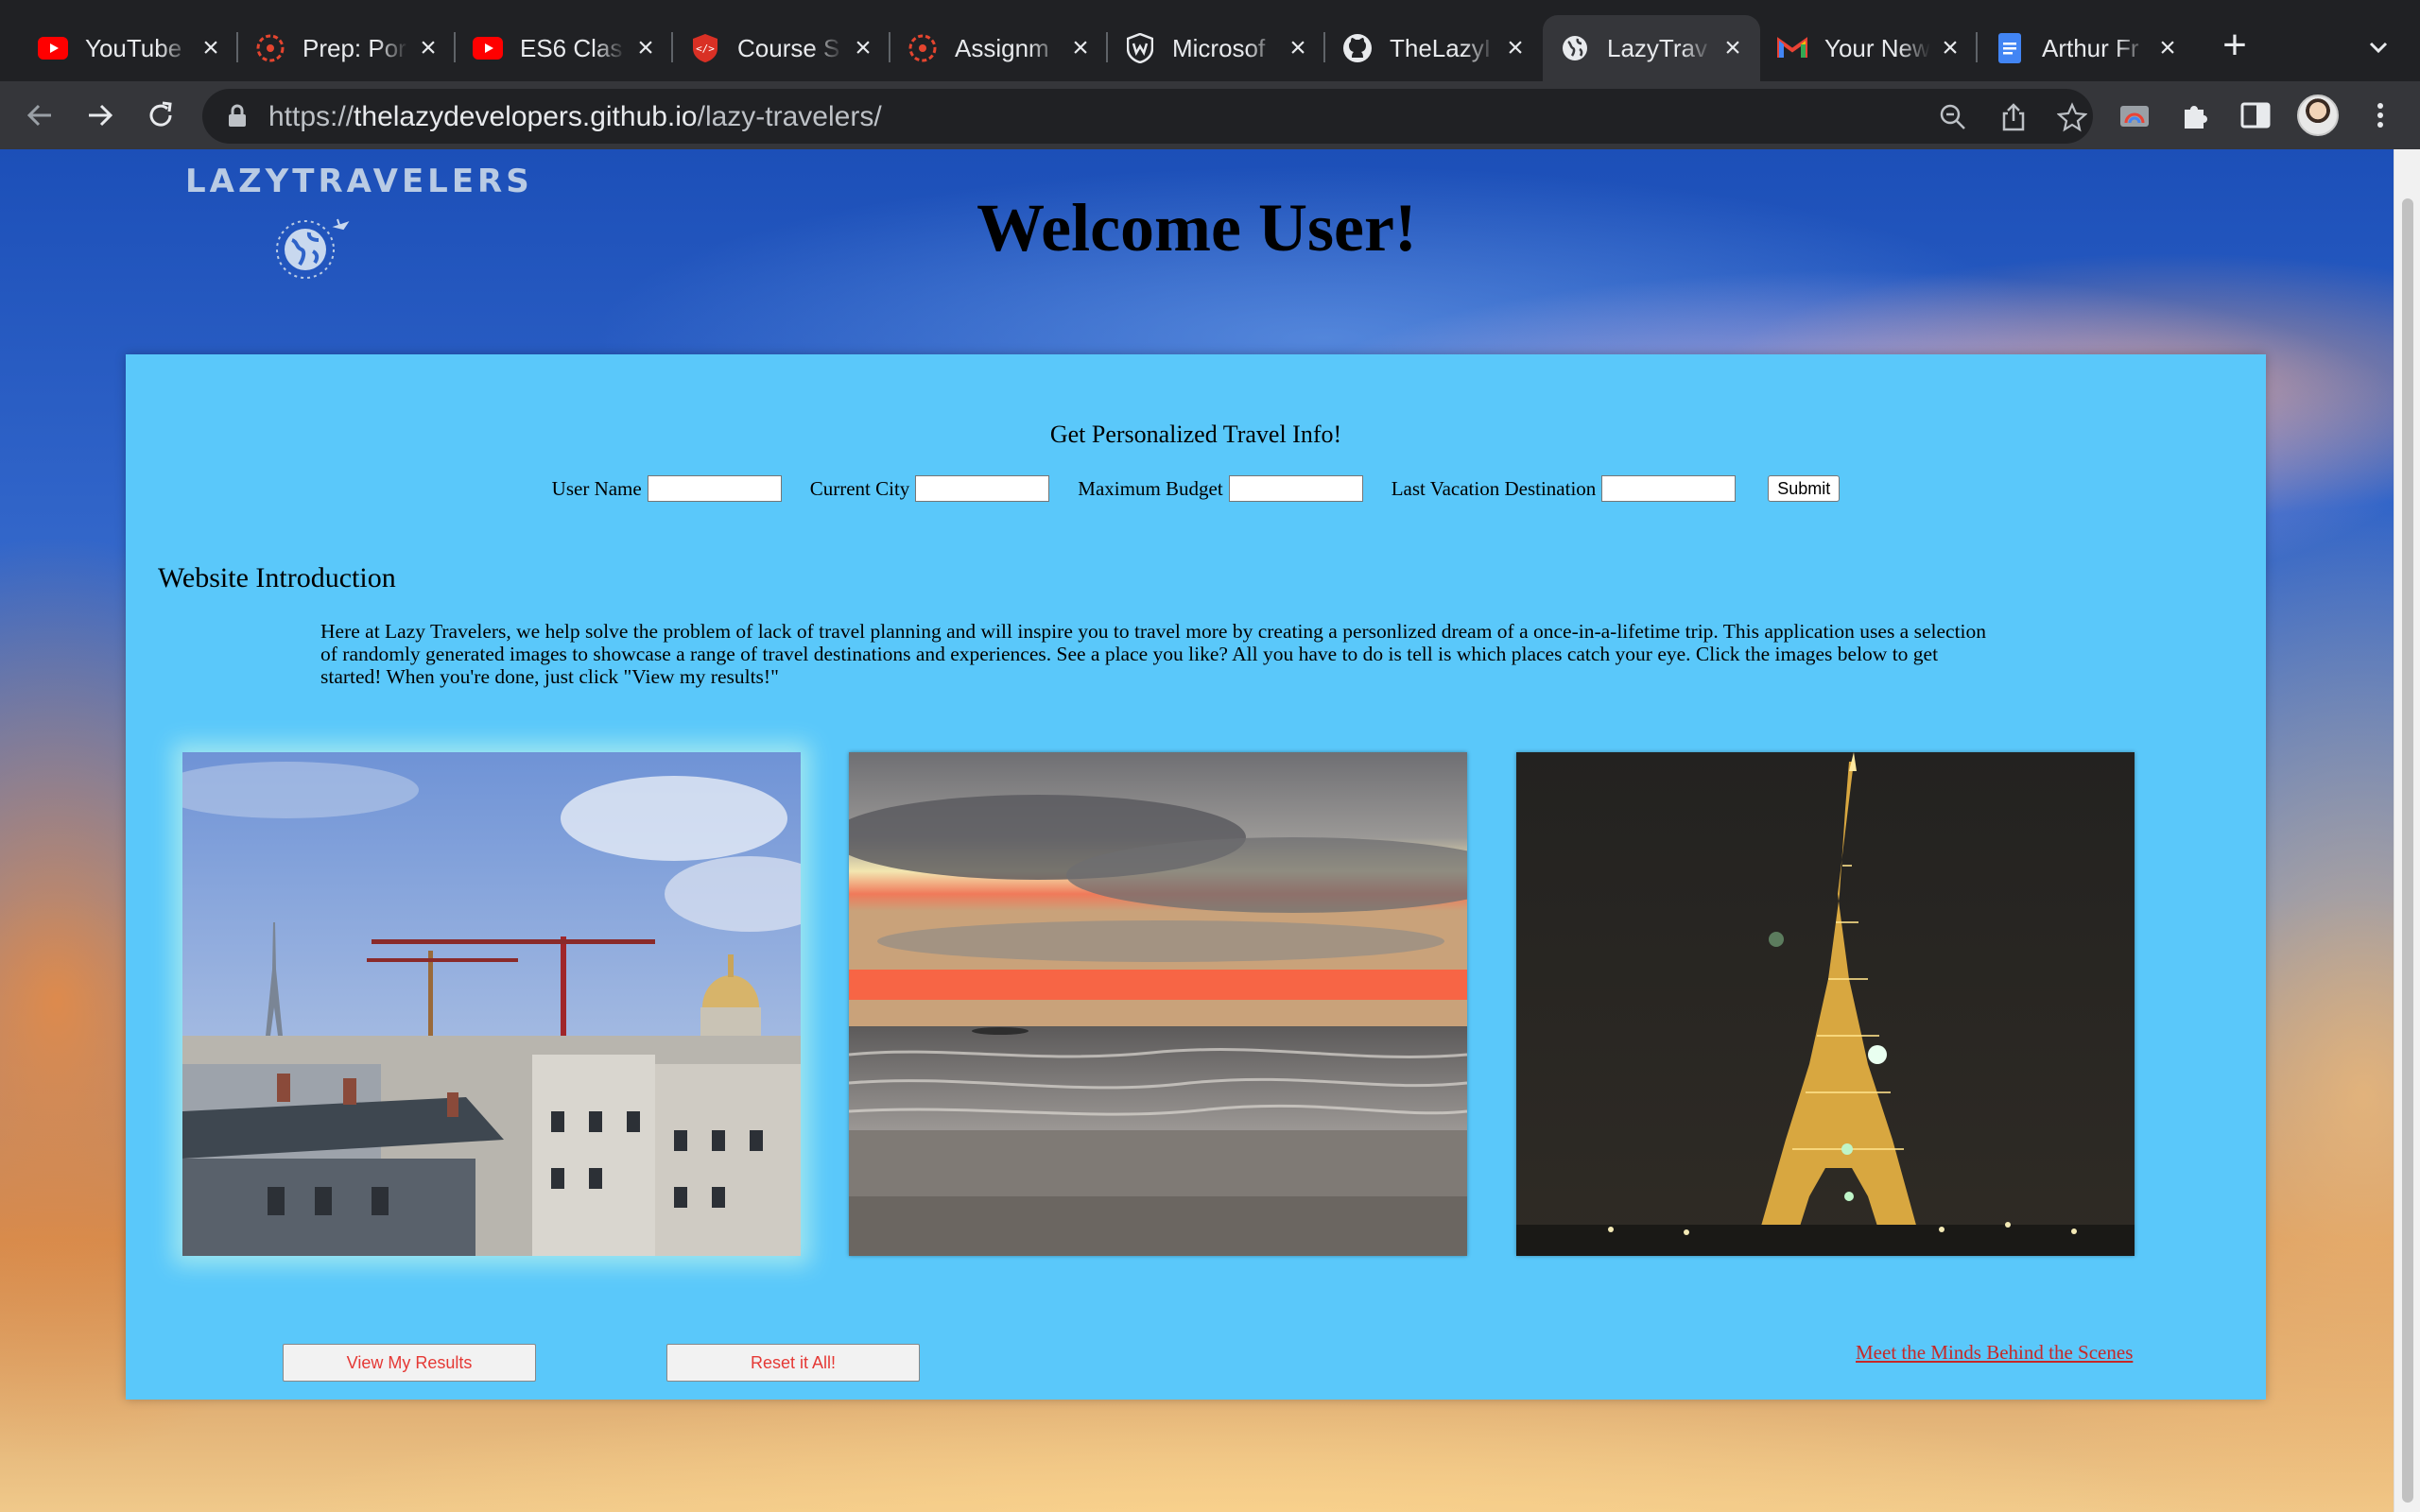 The height and width of the screenshot is (1512, 2420). I want to click on back-button, so click(39, 115).